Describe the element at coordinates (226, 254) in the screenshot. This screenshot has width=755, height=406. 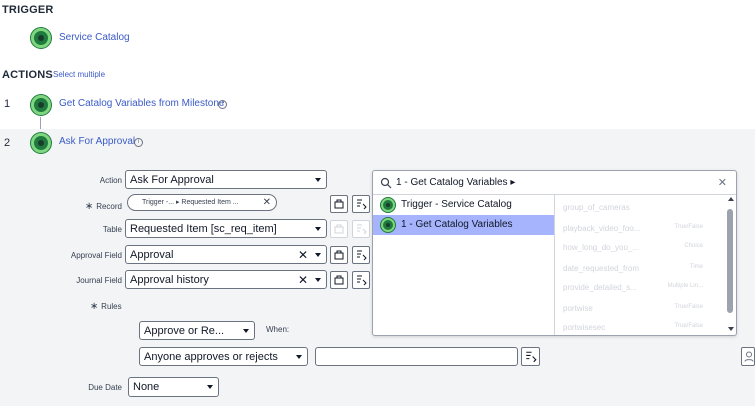
I see `approval-field-select: Approval ✕` at that location.